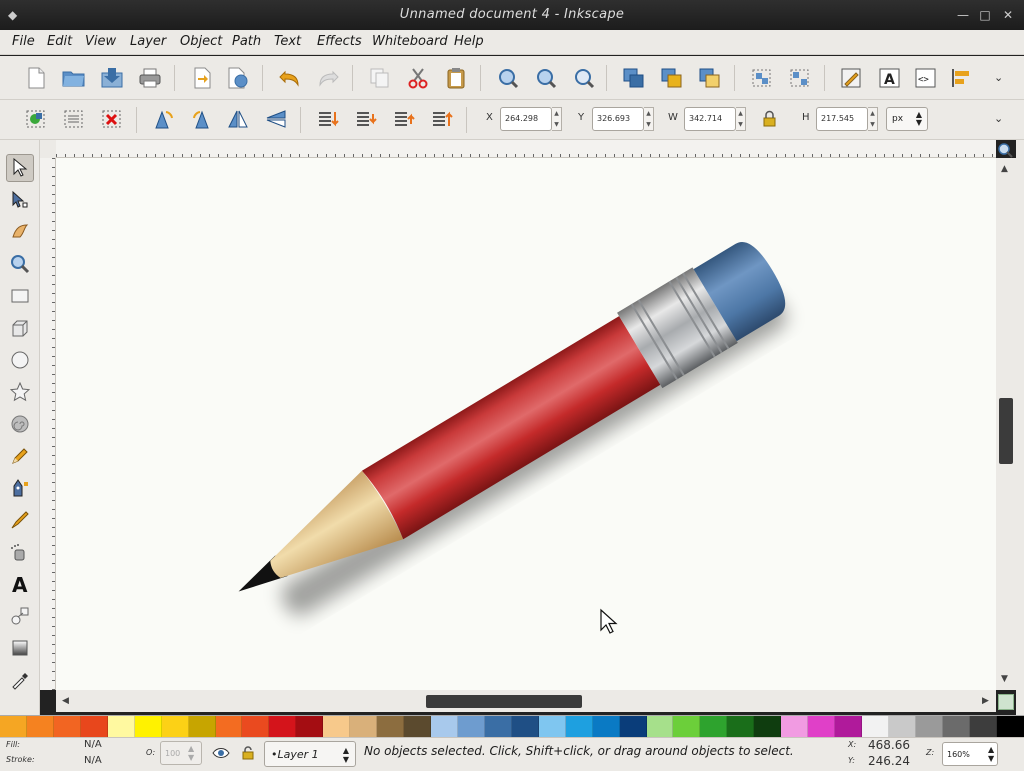 Image resolution: width=1024 pixels, height=771 pixels. I want to click on bezier-pen-tool, so click(20, 488).